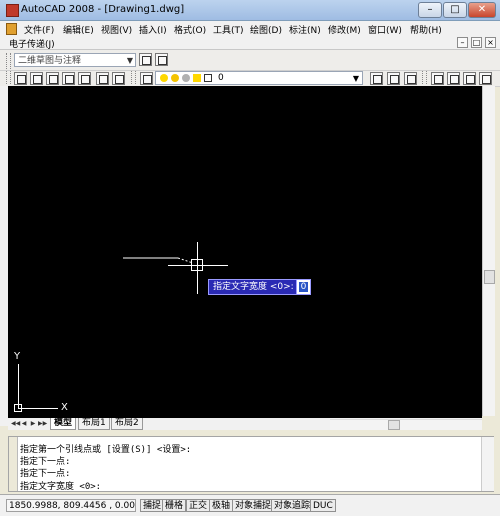  Describe the element at coordinates (94, 424) in the screenshot. I see `tab-layout1: 布局1` at that location.